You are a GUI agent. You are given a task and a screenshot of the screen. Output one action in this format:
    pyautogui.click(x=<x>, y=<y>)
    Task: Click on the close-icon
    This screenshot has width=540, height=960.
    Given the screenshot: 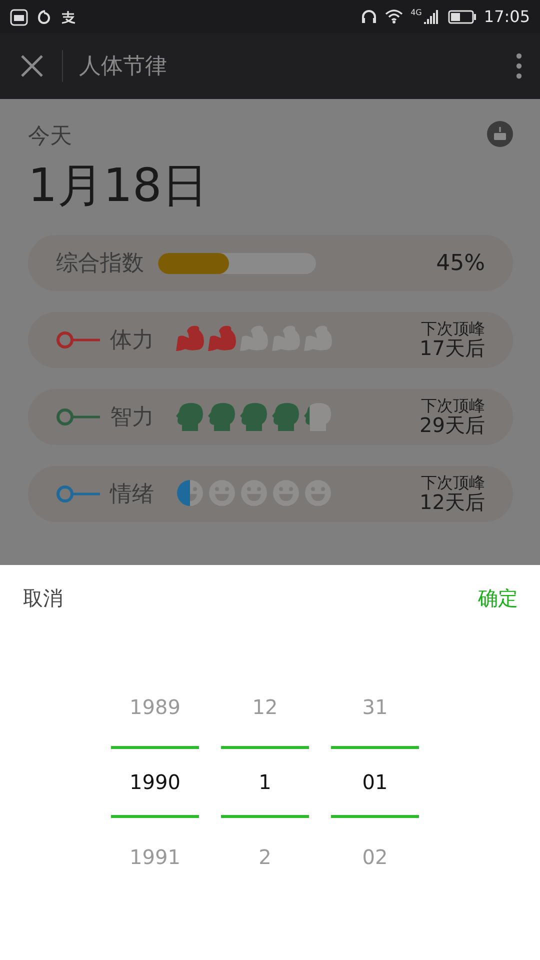 What is the action you would take?
    pyautogui.click(x=32, y=66)
    